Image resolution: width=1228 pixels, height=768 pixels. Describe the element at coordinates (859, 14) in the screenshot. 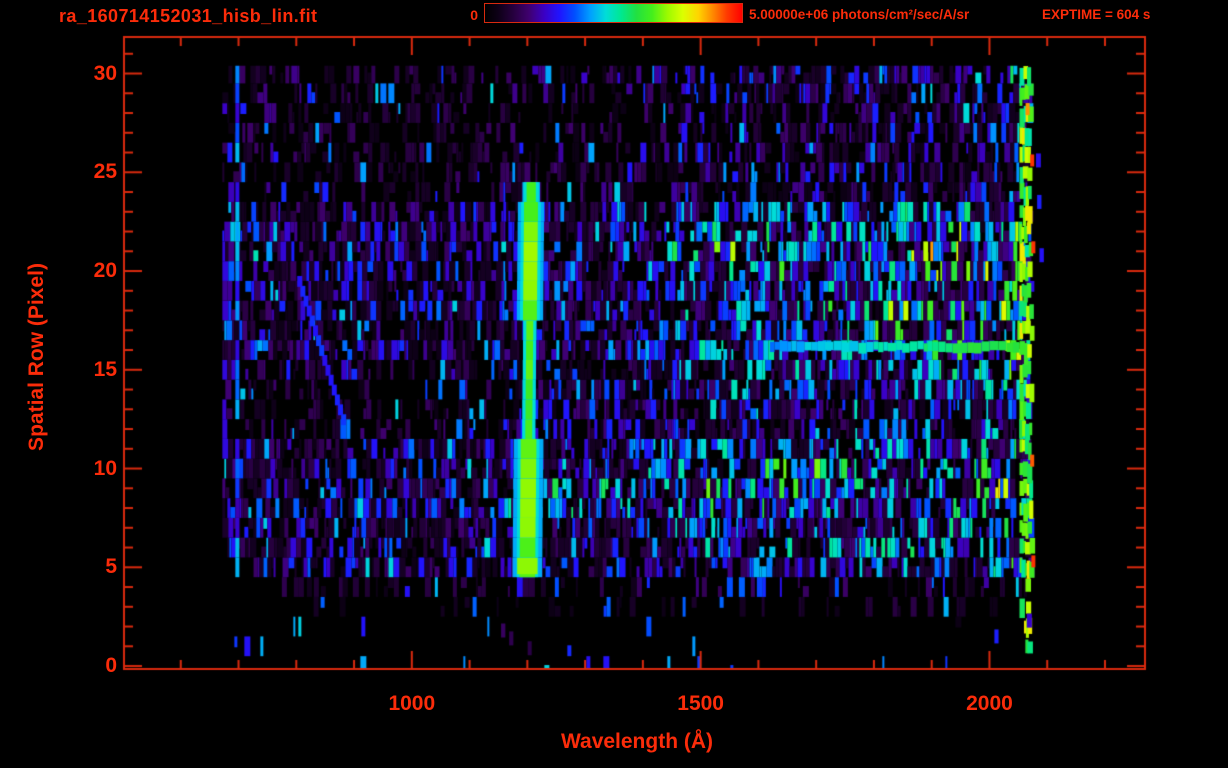

I see `colorbar-max-label: 5.00000e+06 photons/cm²/sec/A/sr` at that location.